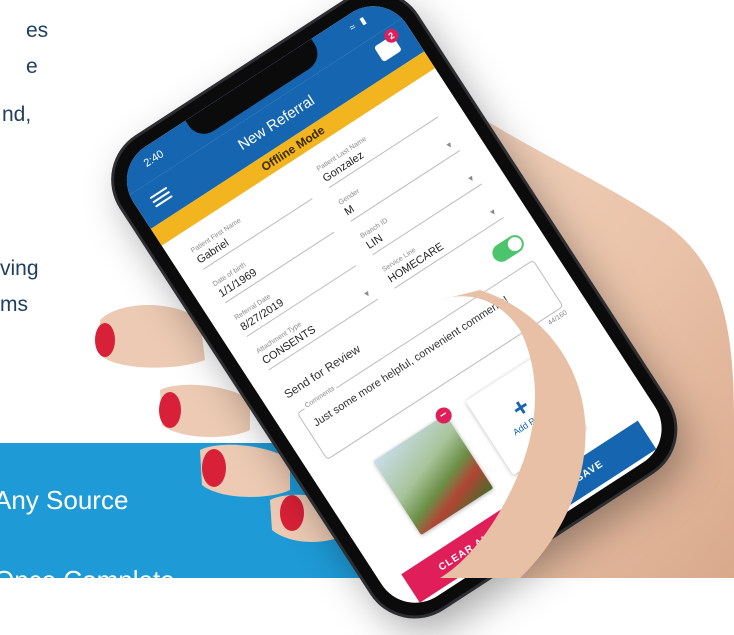 The image size is (734, 635). I want to click on hand-fingers-front, so click(513, 434).